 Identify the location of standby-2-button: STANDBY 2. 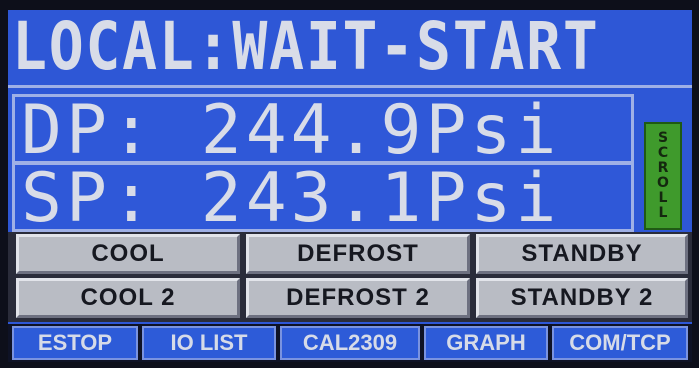
(582, 298).